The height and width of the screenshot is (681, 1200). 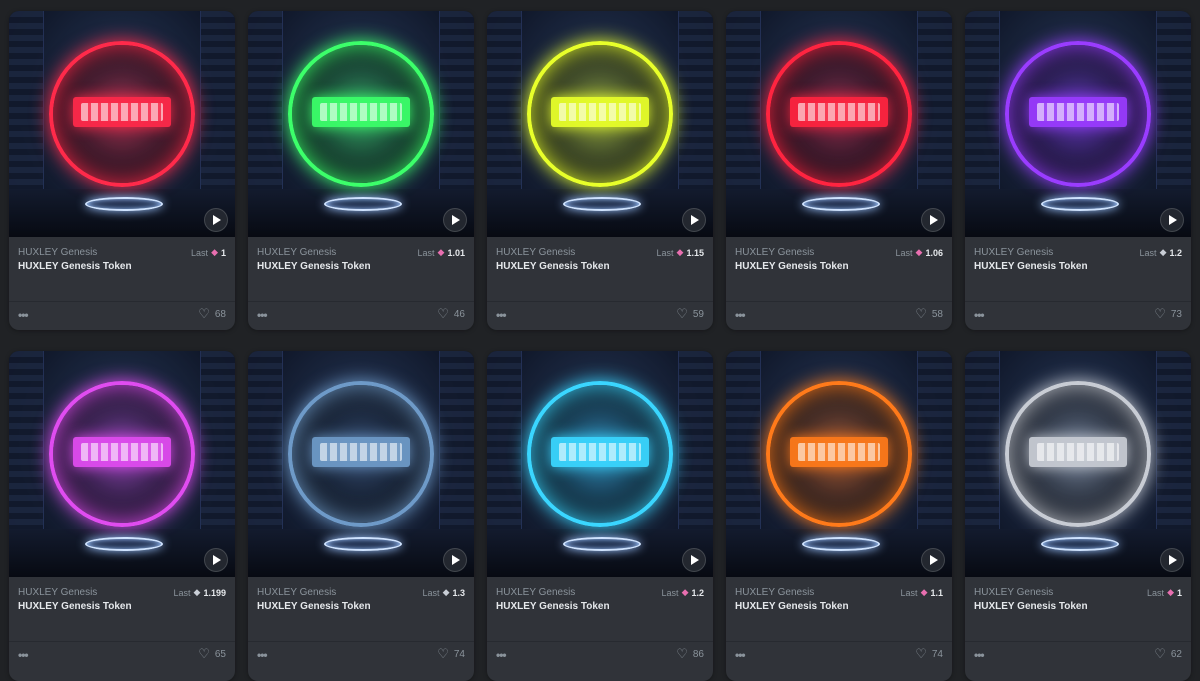 I want to click on favorite-button: ♡ 73, so click(x=1168, y=313).